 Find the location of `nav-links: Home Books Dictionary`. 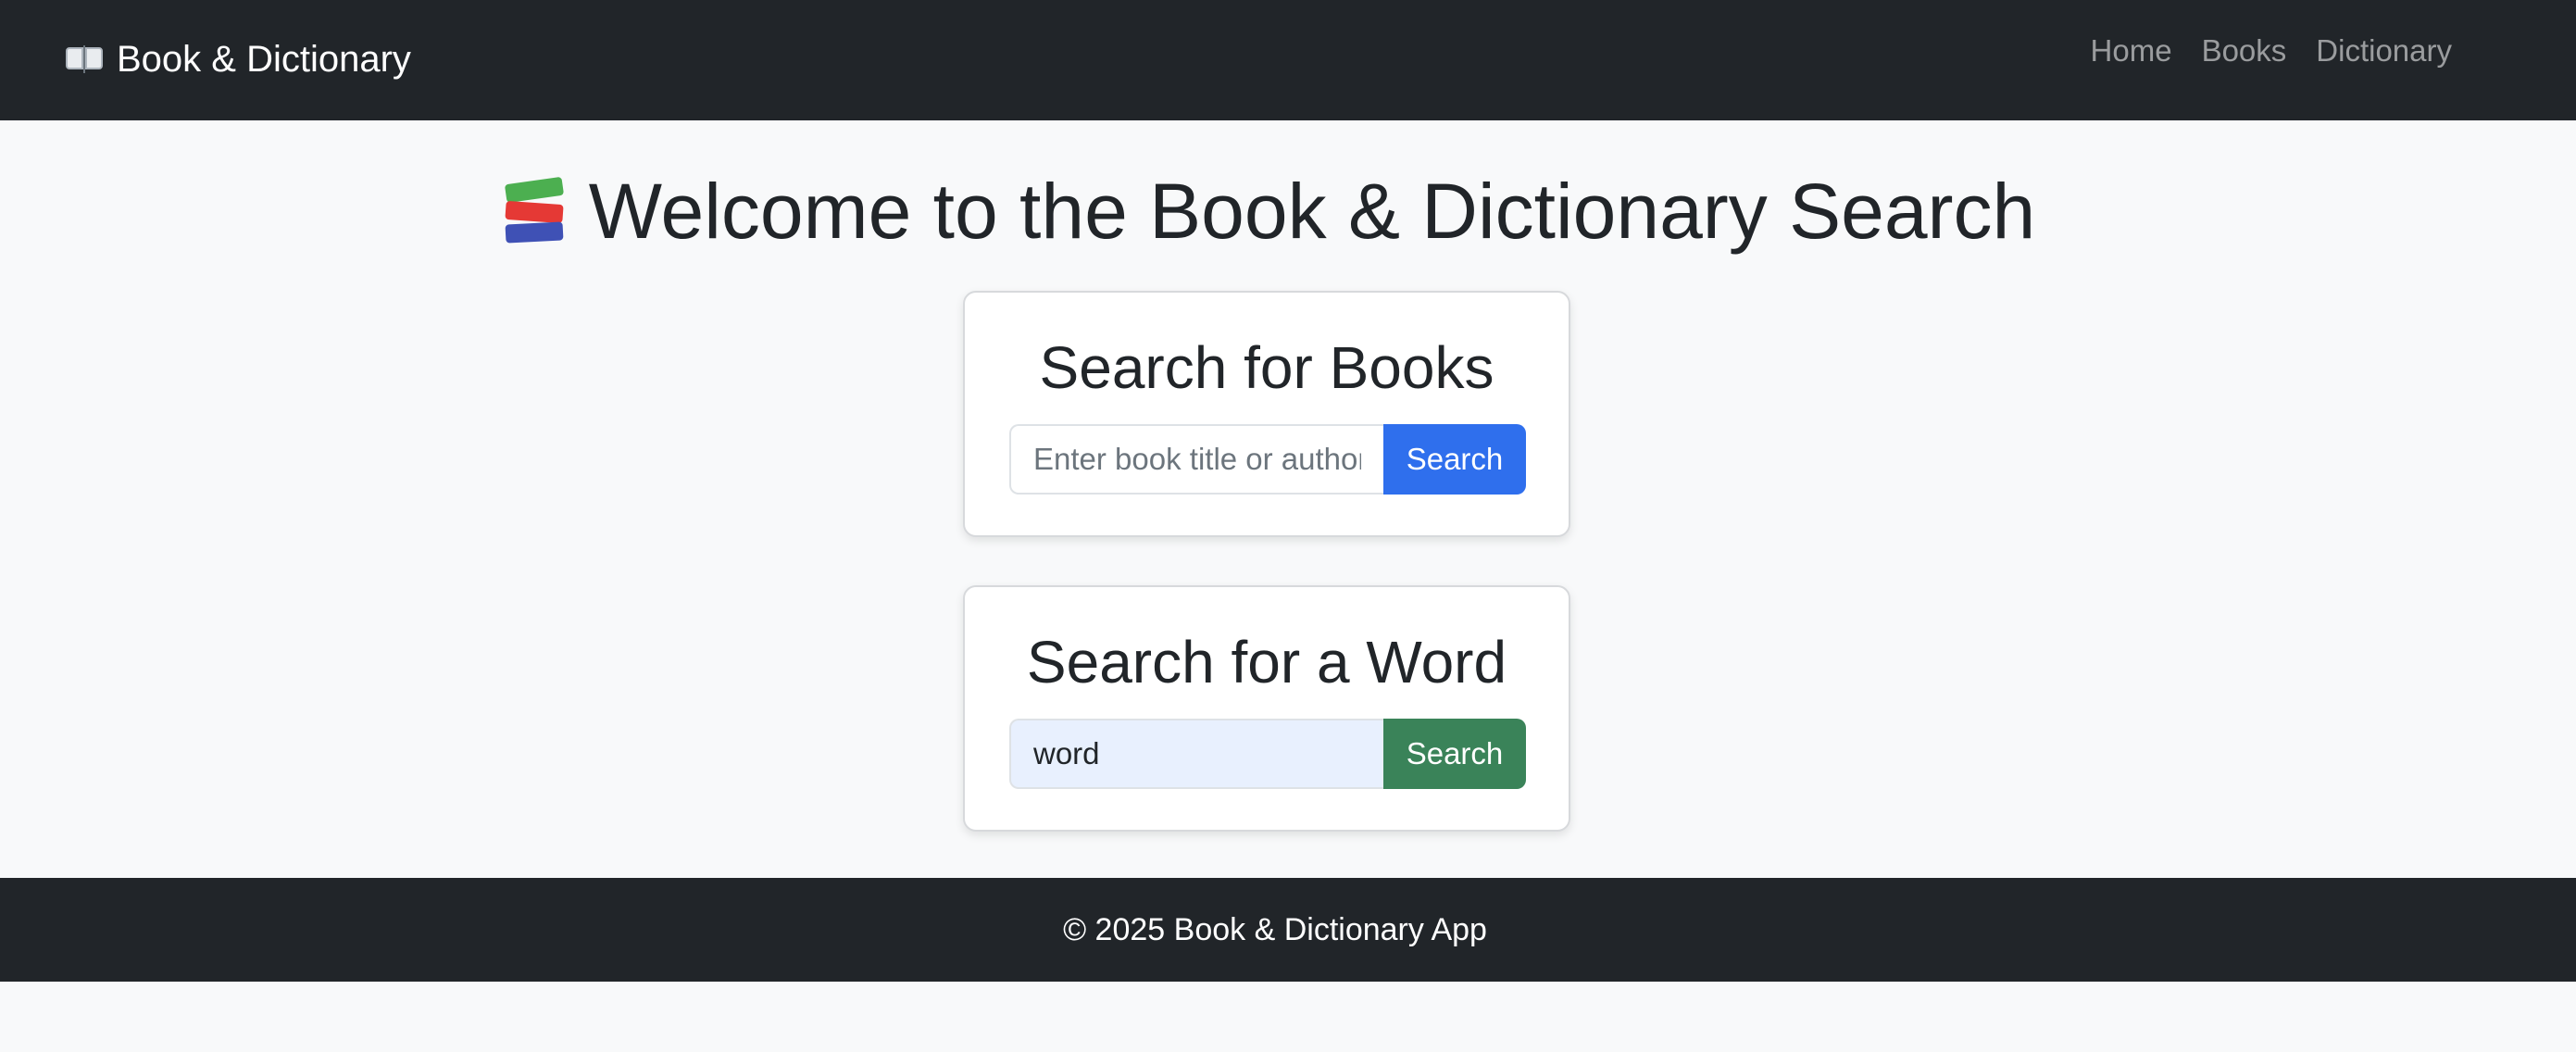

nav-links: Home Books Dictionary is located at coordinates (2272, 51).